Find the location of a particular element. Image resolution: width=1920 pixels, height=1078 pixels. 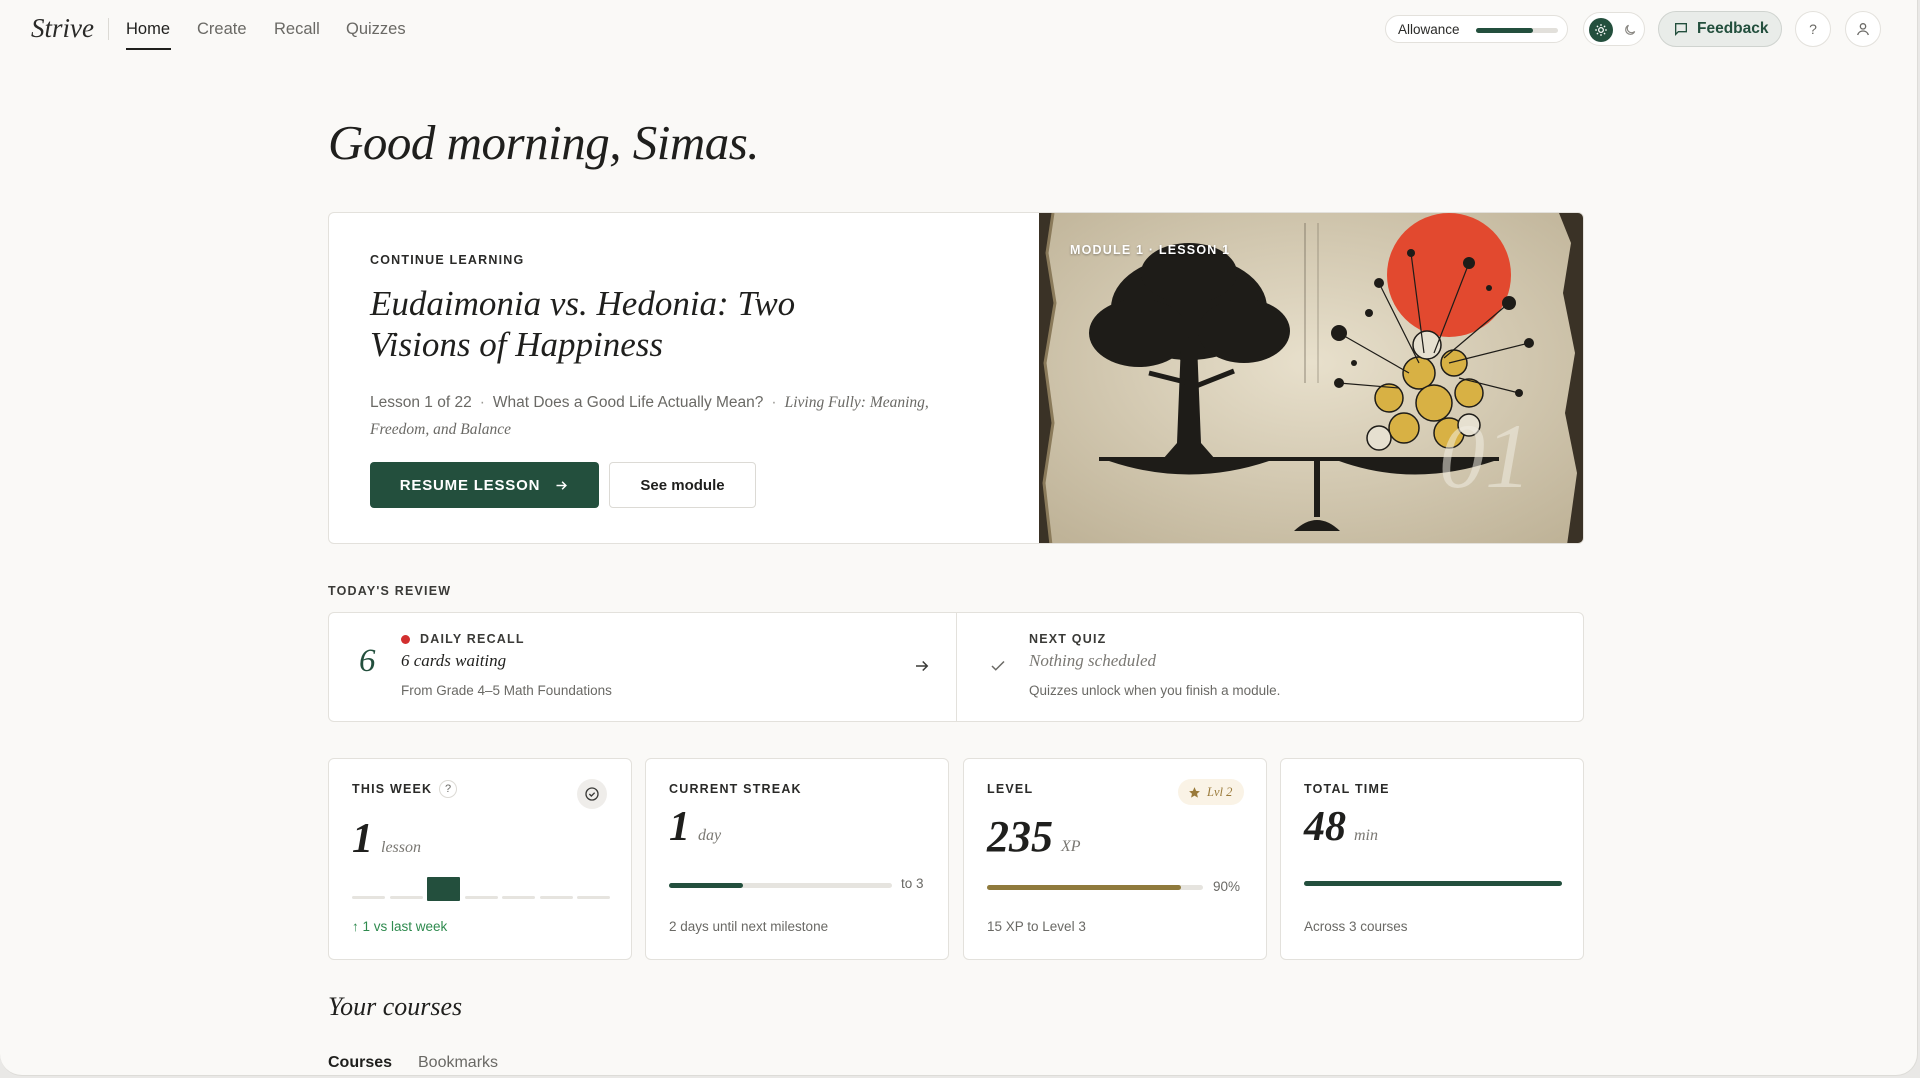

streak-value: 1 day is located at coordinates (695, 827).